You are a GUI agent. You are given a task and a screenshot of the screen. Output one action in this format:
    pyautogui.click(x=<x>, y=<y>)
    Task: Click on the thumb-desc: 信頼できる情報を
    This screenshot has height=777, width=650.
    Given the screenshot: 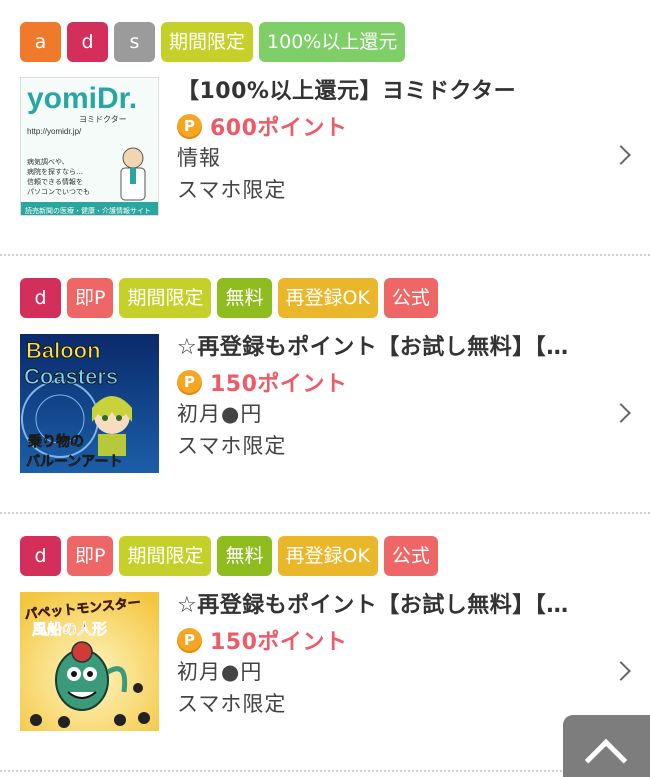 What is the action you would take?
    pyautogui.click(x=55, y=181)
    